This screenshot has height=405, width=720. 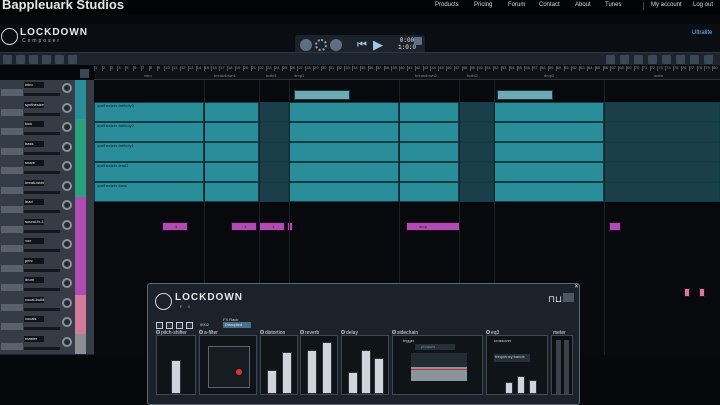 I want to click on a-filter-module, so click(x=228, y=365).